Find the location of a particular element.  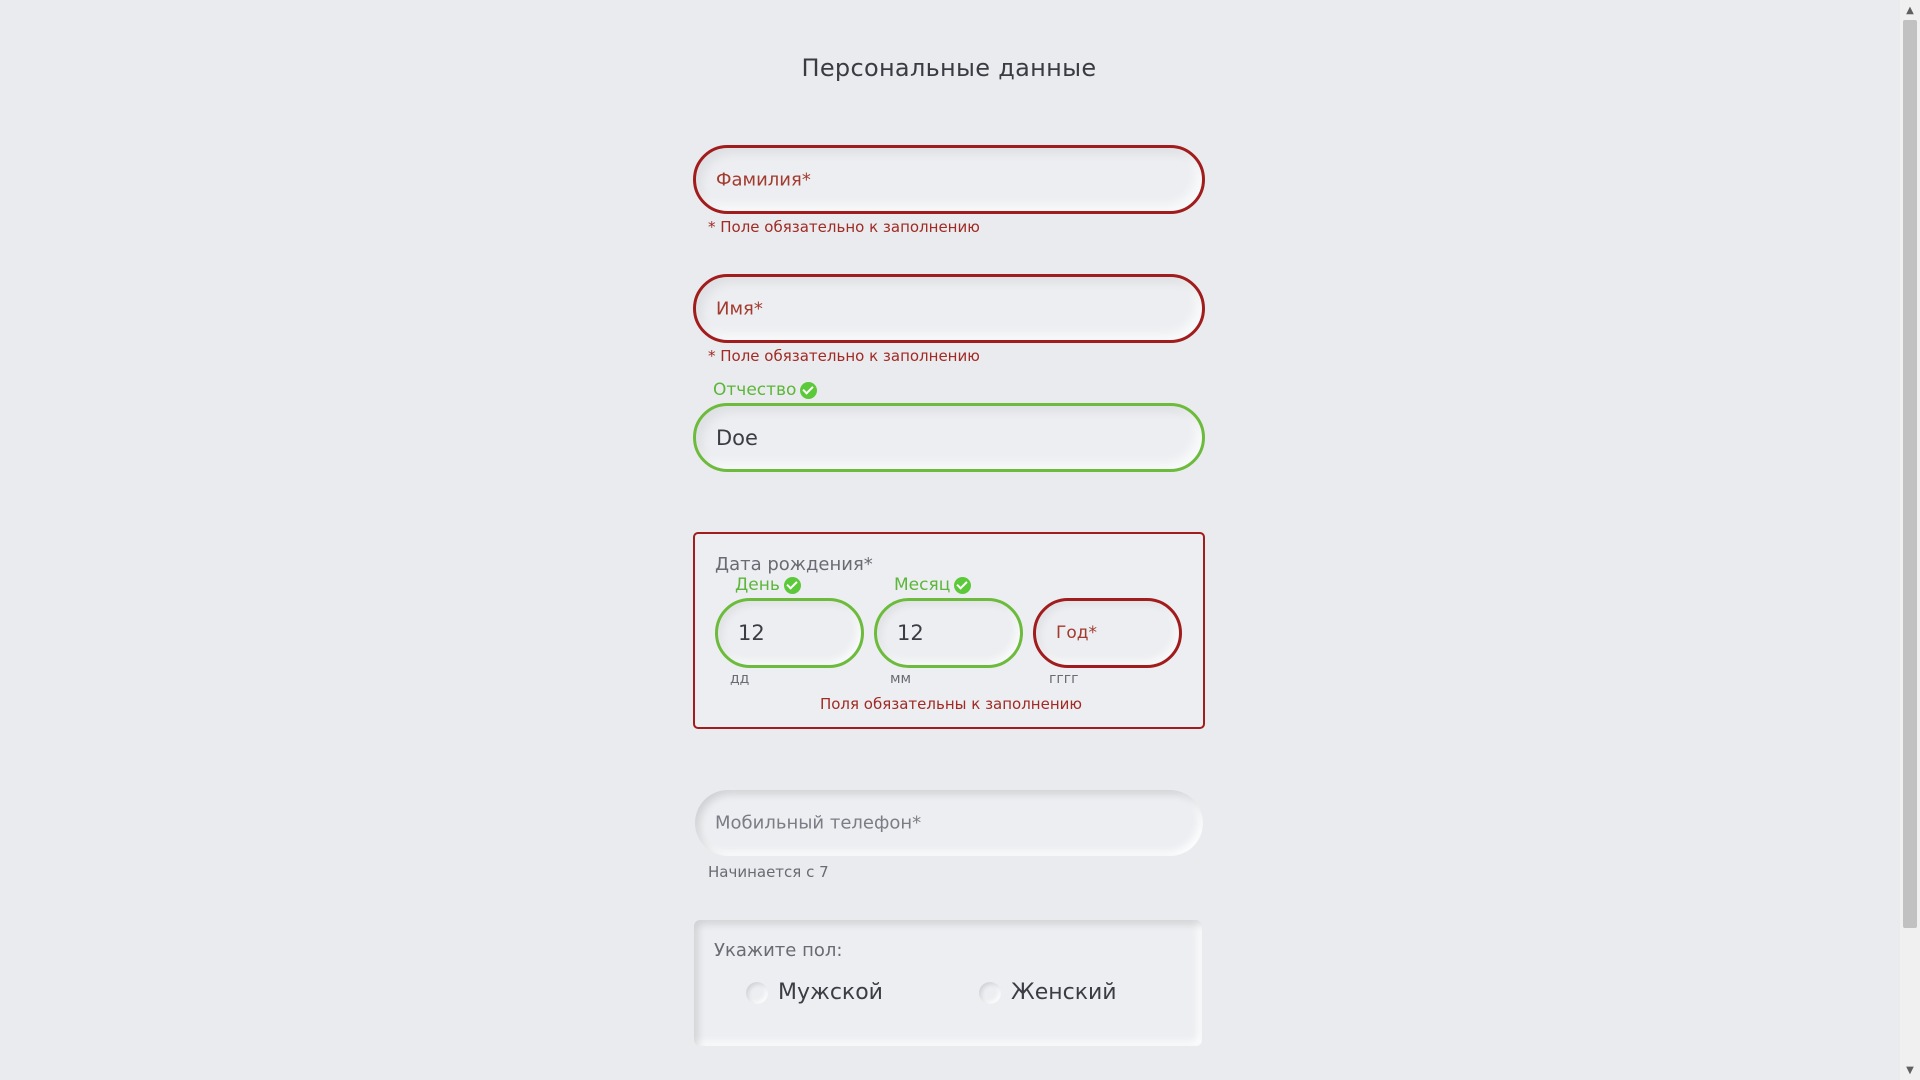

dob-error: Поля обязательны к заполнению is located at coordinates (951, 704).